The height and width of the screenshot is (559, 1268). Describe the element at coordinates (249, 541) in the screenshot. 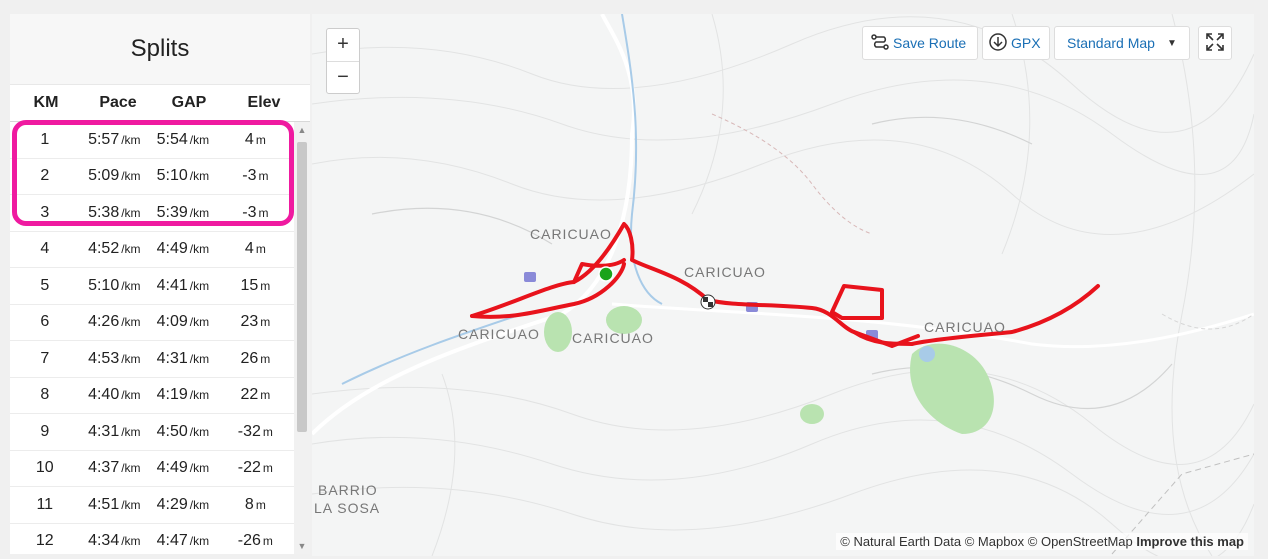

I see `split-elev-value: -26` at that location.